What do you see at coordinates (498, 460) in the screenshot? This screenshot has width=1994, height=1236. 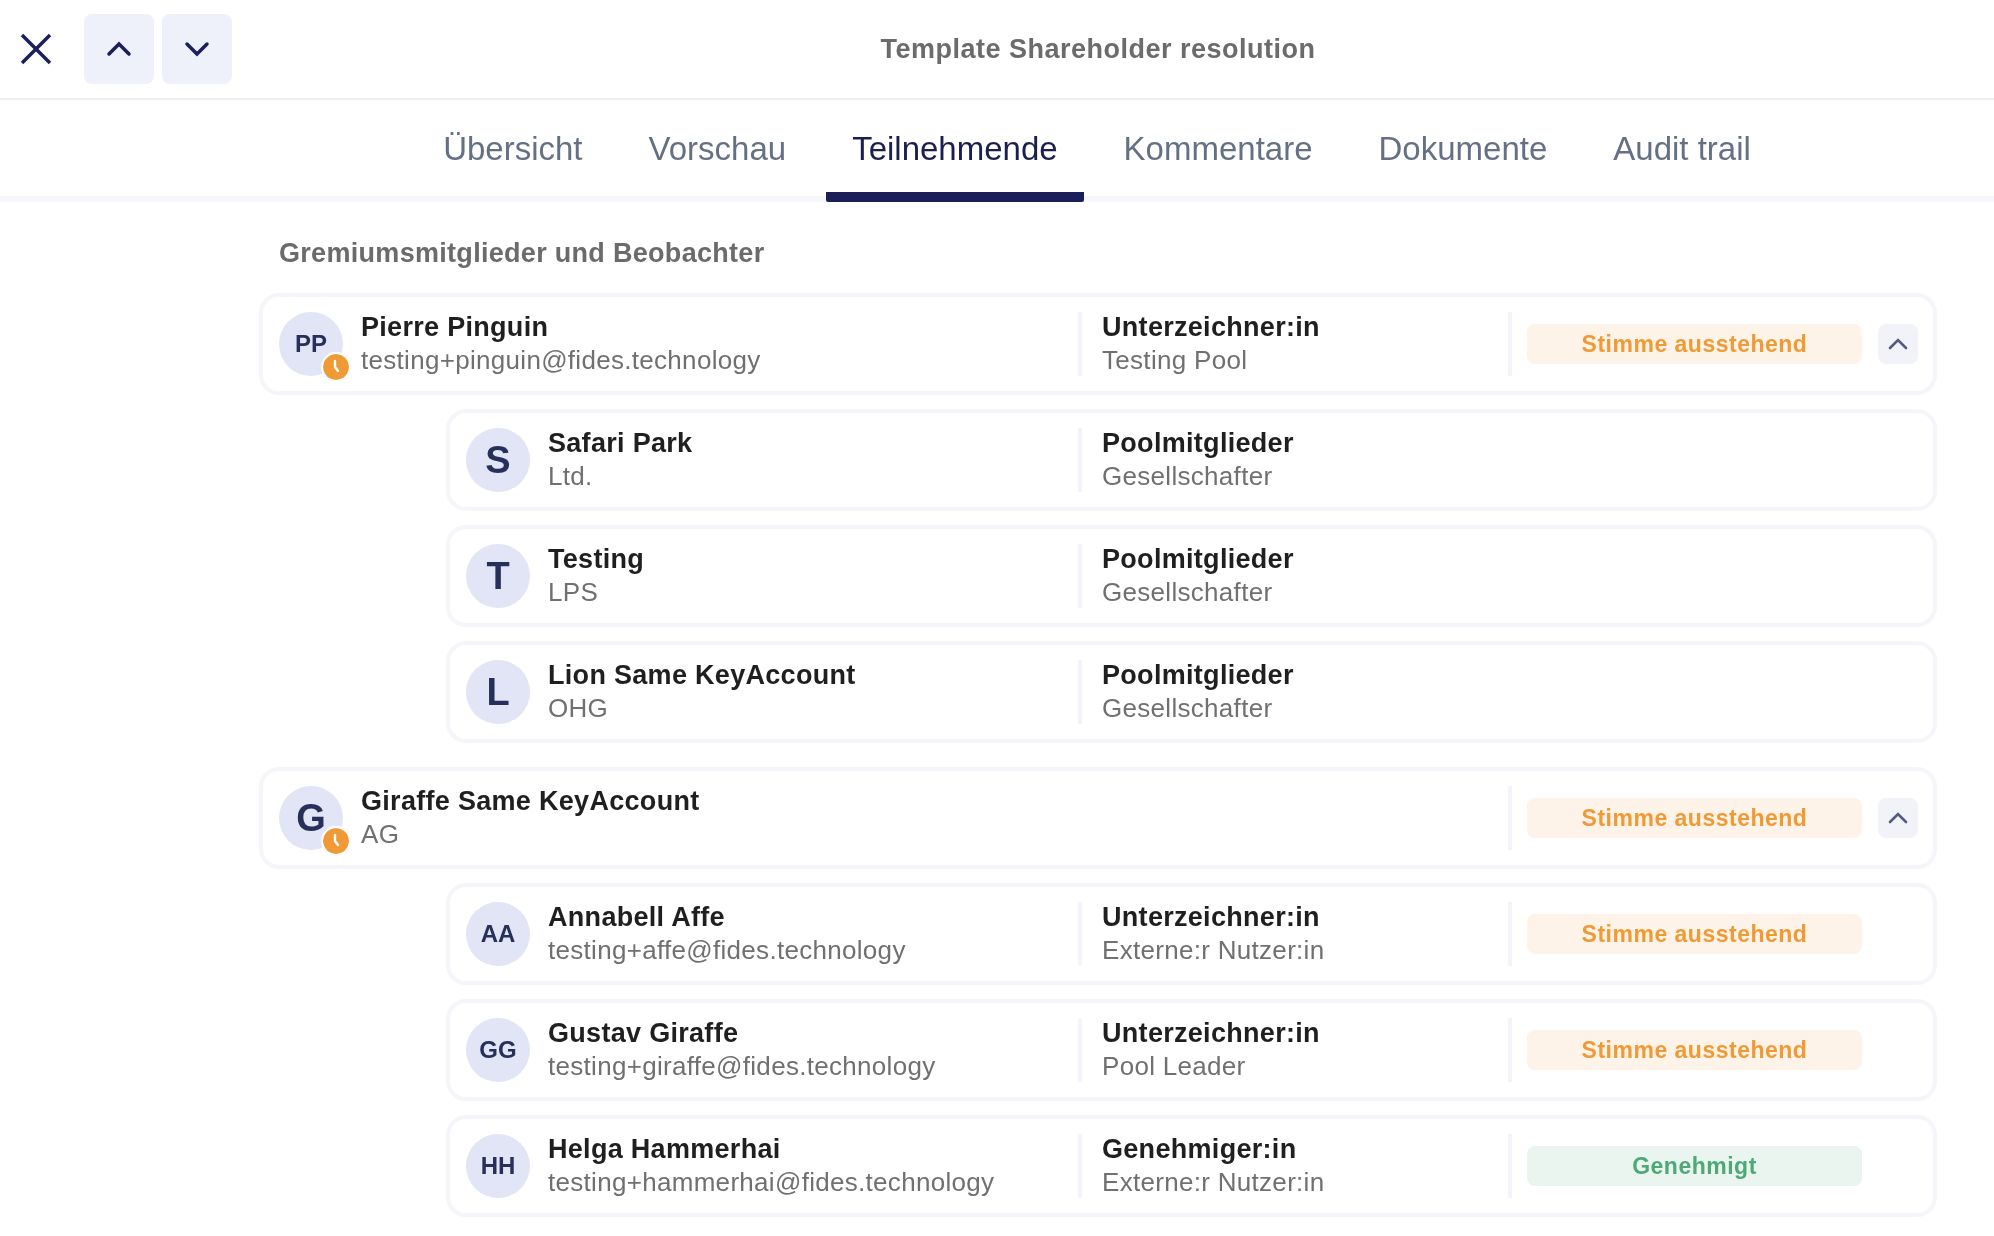 I see `avatar: S` at bounding box center [498, 460].